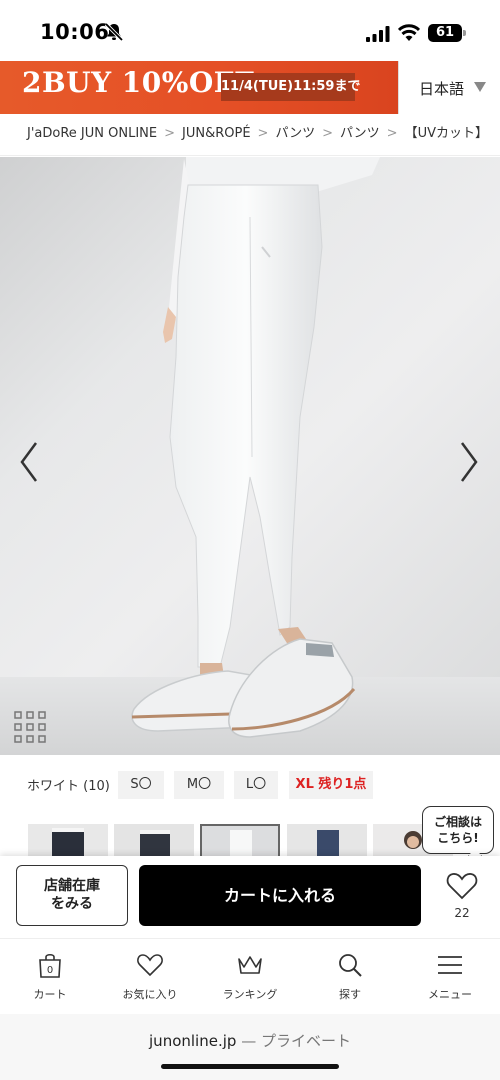 The image size is (500, 1080). Describe the element at coordinates (280, 895) in the screenshot. I see `add-to-cart-button: カートに入れる` at that location.